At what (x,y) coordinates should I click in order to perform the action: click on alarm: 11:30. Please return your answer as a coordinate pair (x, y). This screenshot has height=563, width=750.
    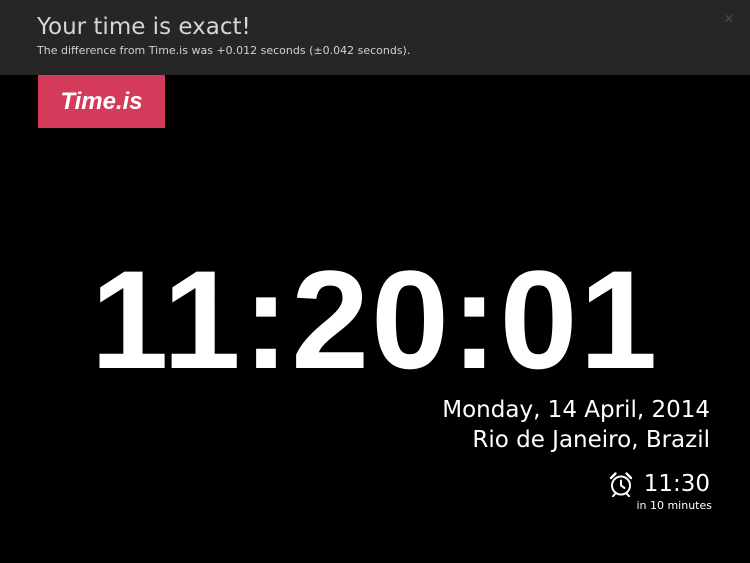
    Looking at the image, I should click on (659, 484).